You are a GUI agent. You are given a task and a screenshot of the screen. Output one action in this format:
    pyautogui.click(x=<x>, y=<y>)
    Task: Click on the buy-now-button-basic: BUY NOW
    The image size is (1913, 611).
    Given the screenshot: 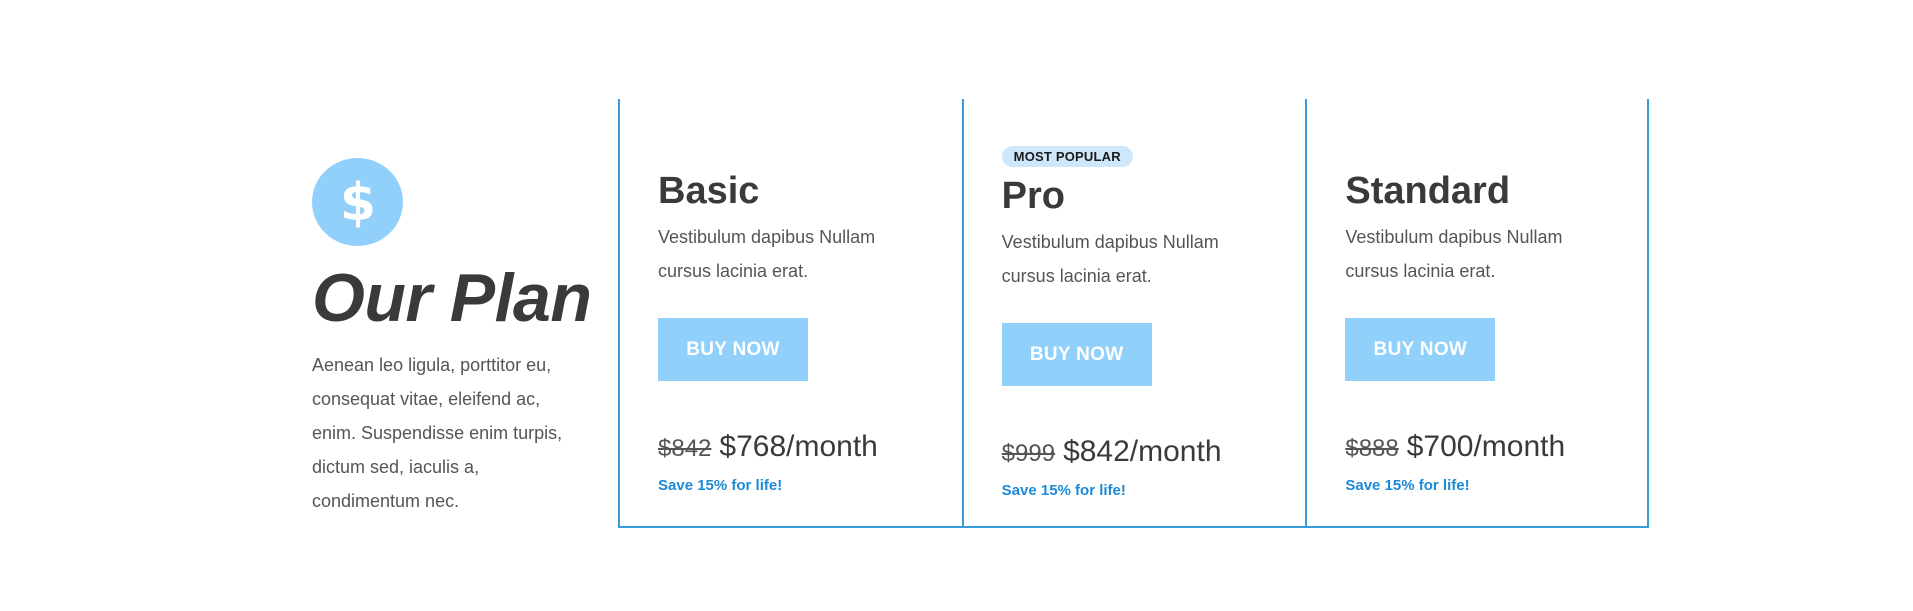 What is the action you would take?
    pyautogui.click(x=733, y=349)
    